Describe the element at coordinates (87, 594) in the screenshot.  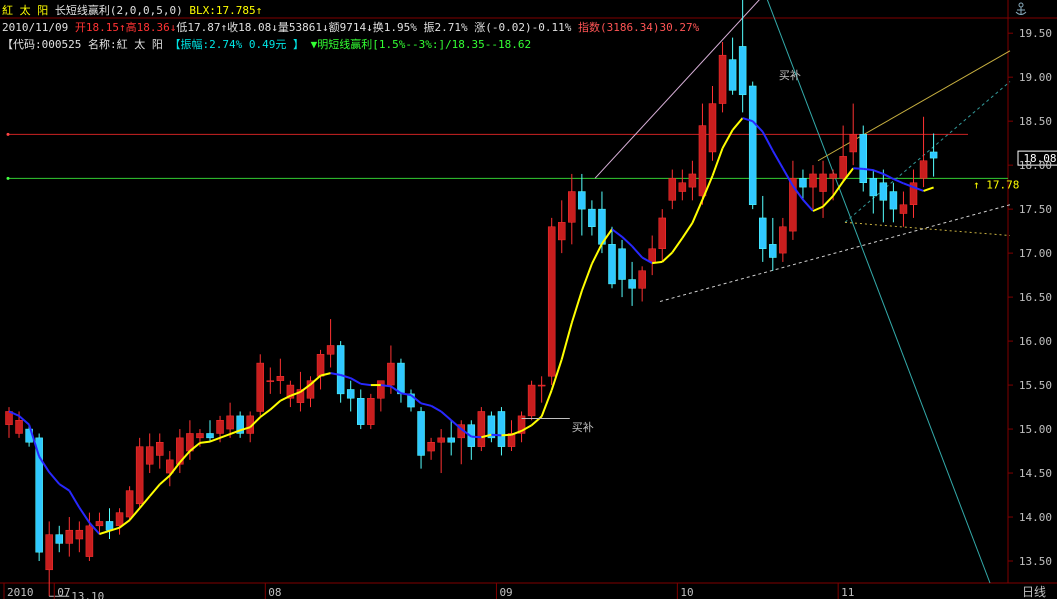
I see `low-label: 13.10` at that location.